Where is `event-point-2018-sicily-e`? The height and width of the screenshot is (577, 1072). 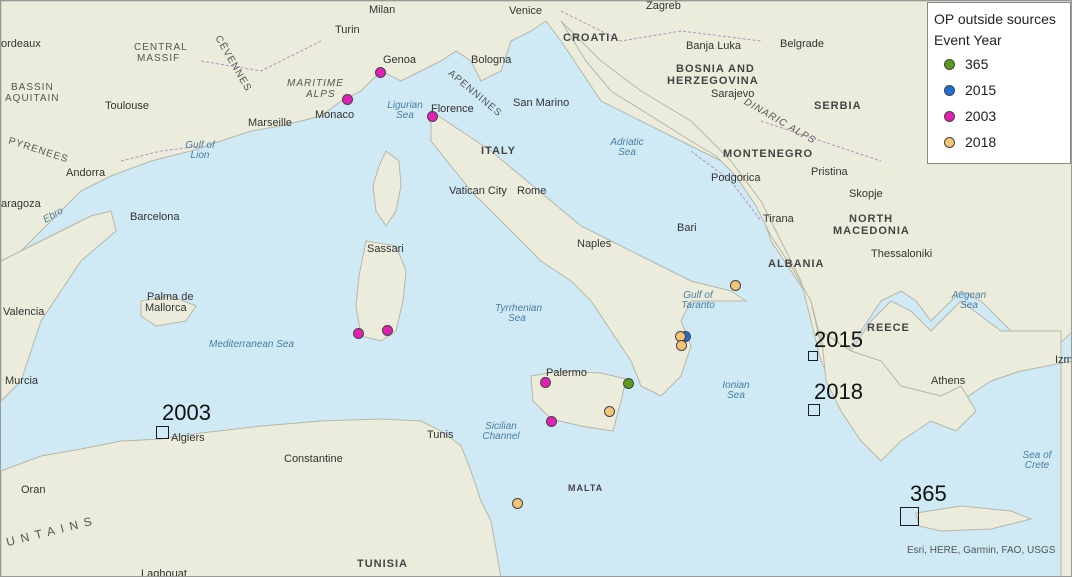 event-point-2018-sicily-e is located at coordinates (609, 411).